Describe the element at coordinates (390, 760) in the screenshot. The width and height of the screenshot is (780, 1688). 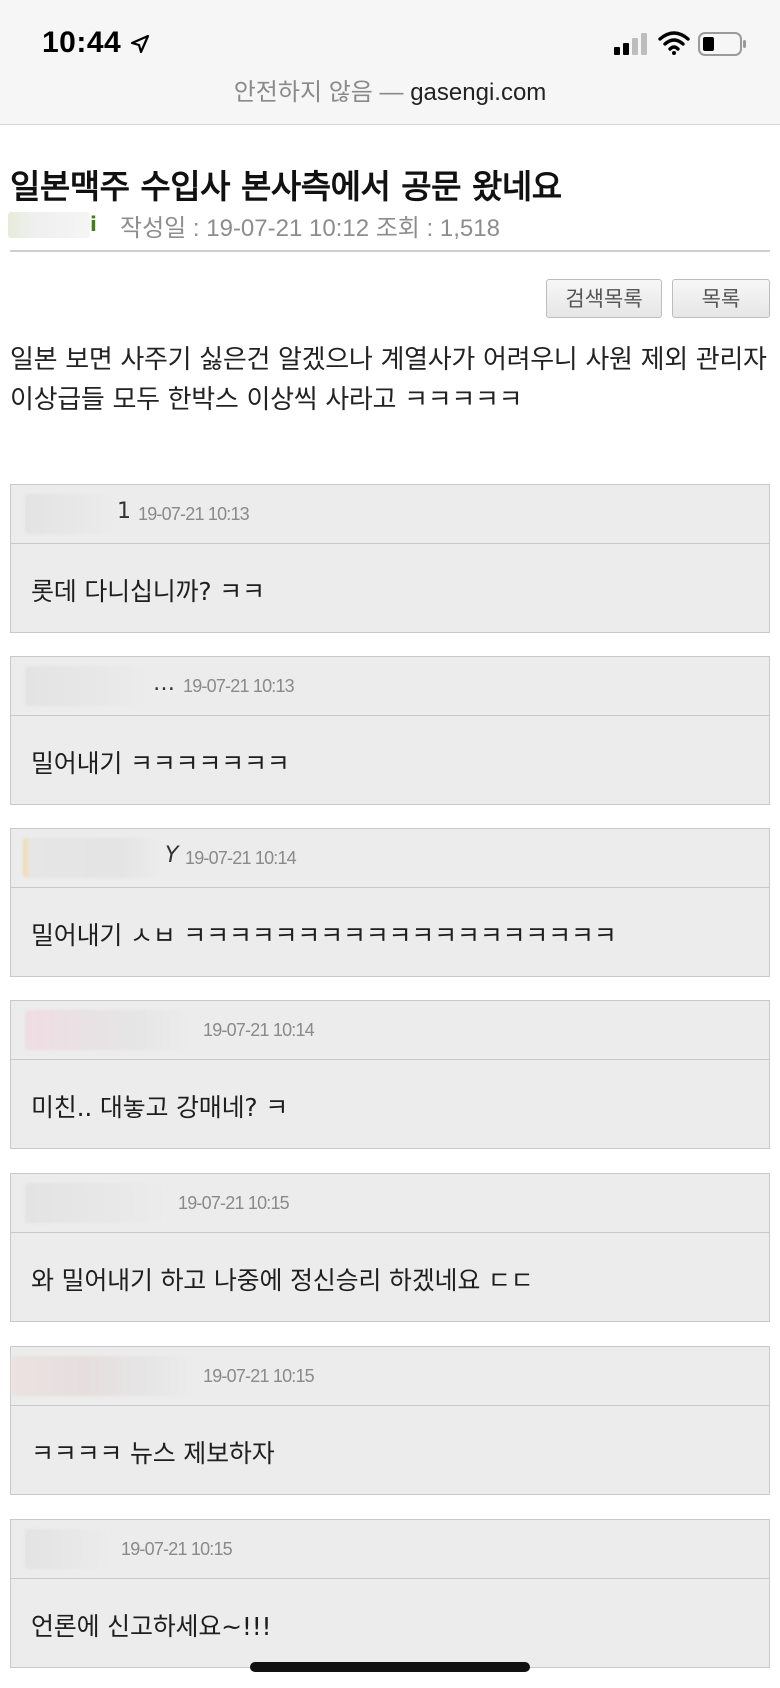
I see `comment-body: 밀어내기 ㅋㅋㅋㅋㅋㅋㅋ` at that location.